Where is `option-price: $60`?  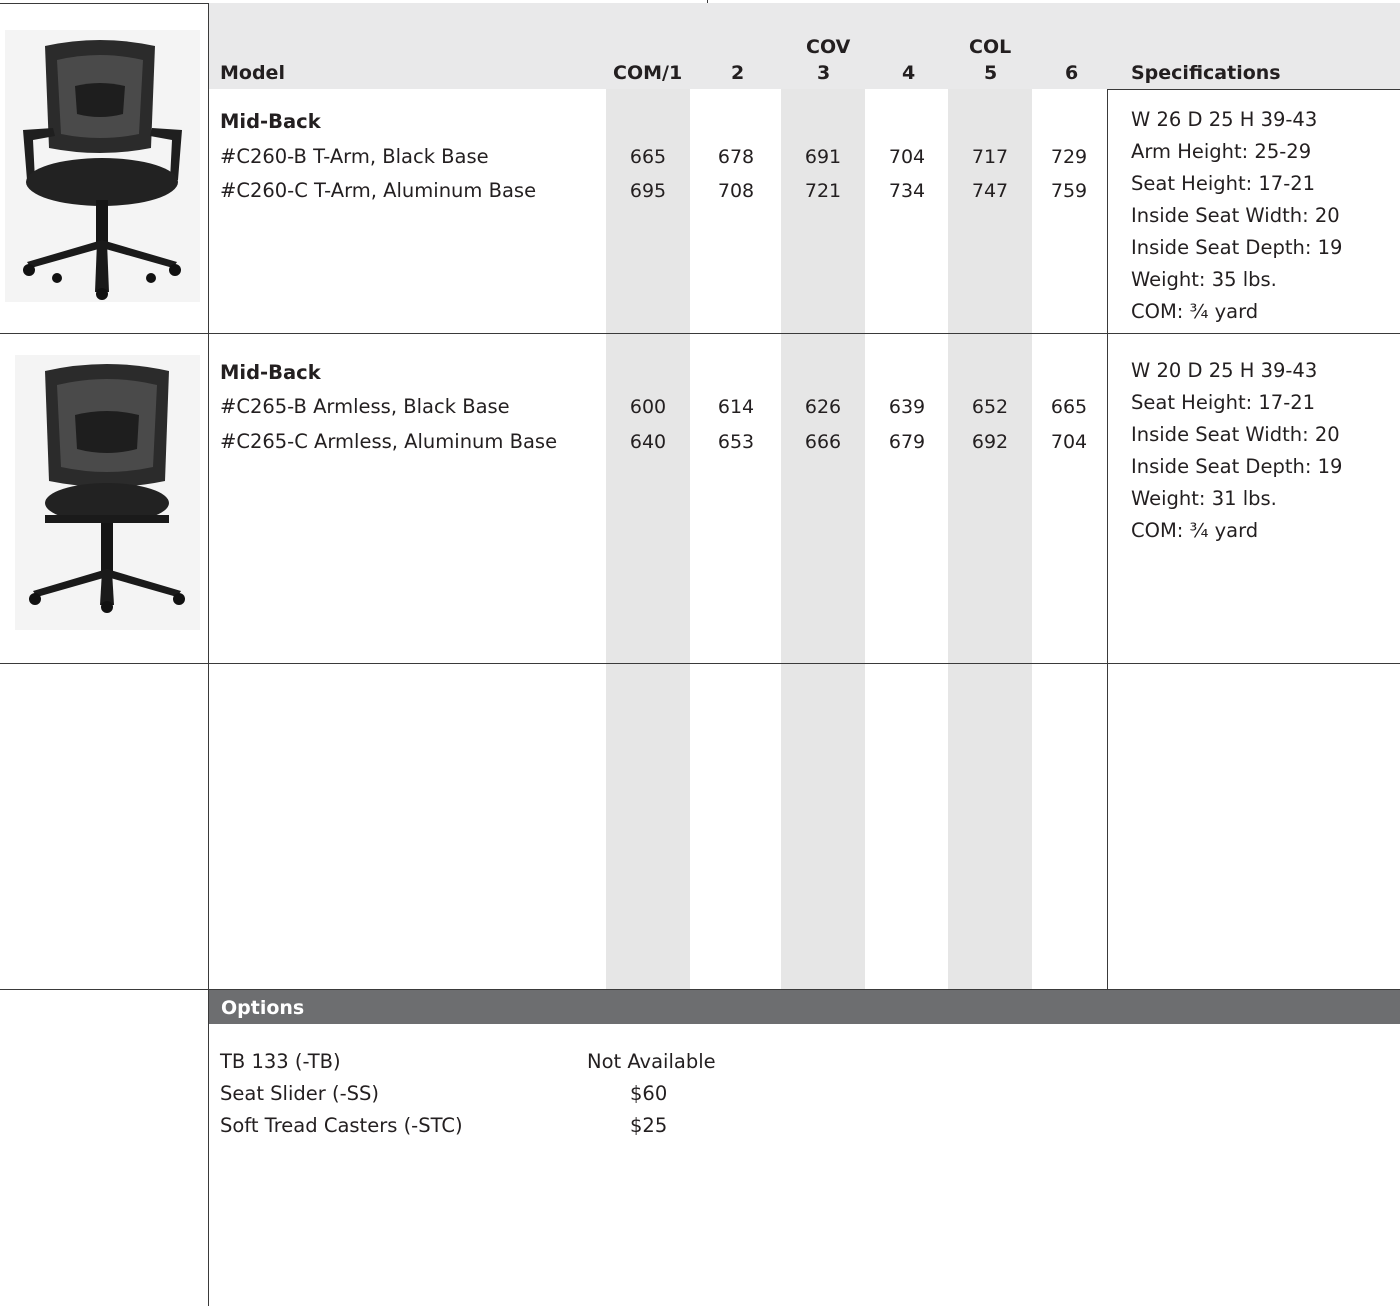 option-price: $60 is located at coordinates (649, 1093).